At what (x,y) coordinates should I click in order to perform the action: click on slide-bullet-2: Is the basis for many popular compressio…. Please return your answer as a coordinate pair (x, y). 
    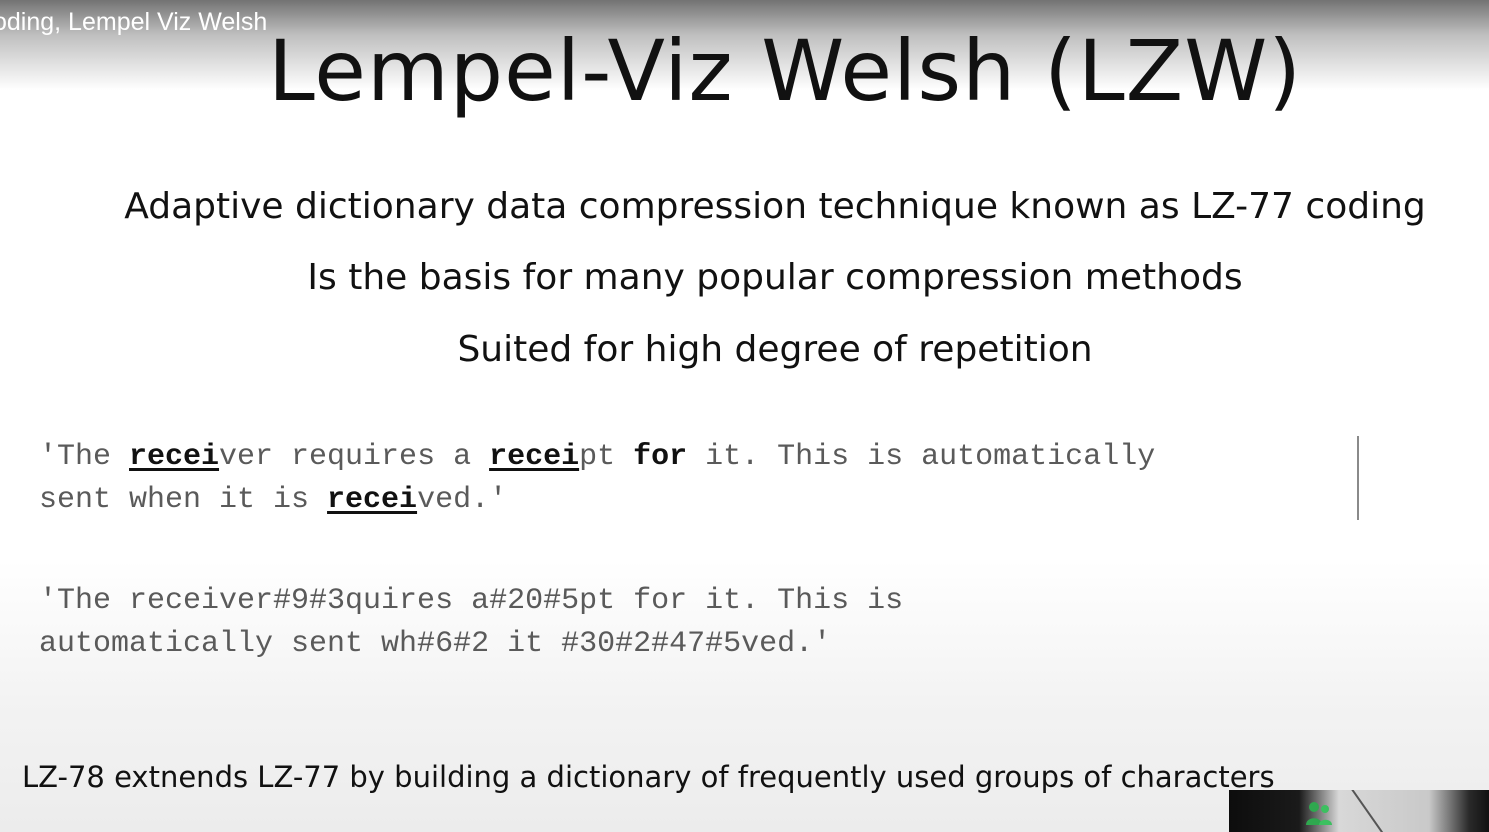
    Looking at the image, I should click on (775, 277).